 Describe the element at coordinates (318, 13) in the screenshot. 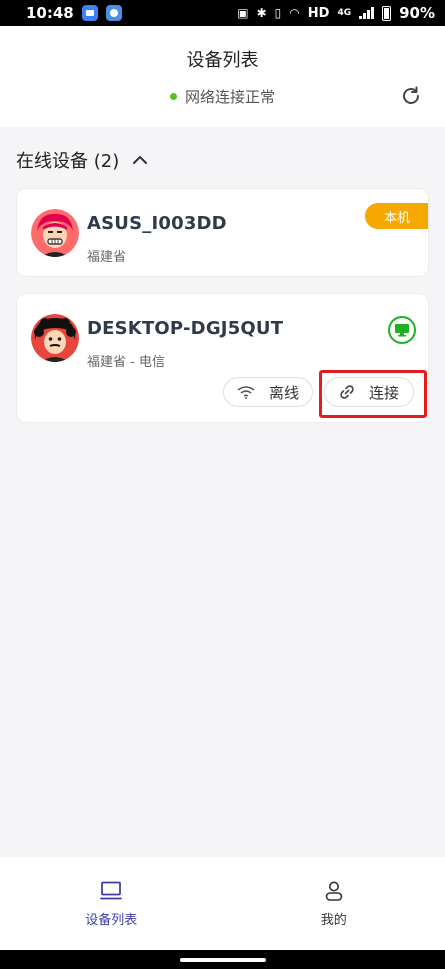

I see `network-label: HD` at that location.